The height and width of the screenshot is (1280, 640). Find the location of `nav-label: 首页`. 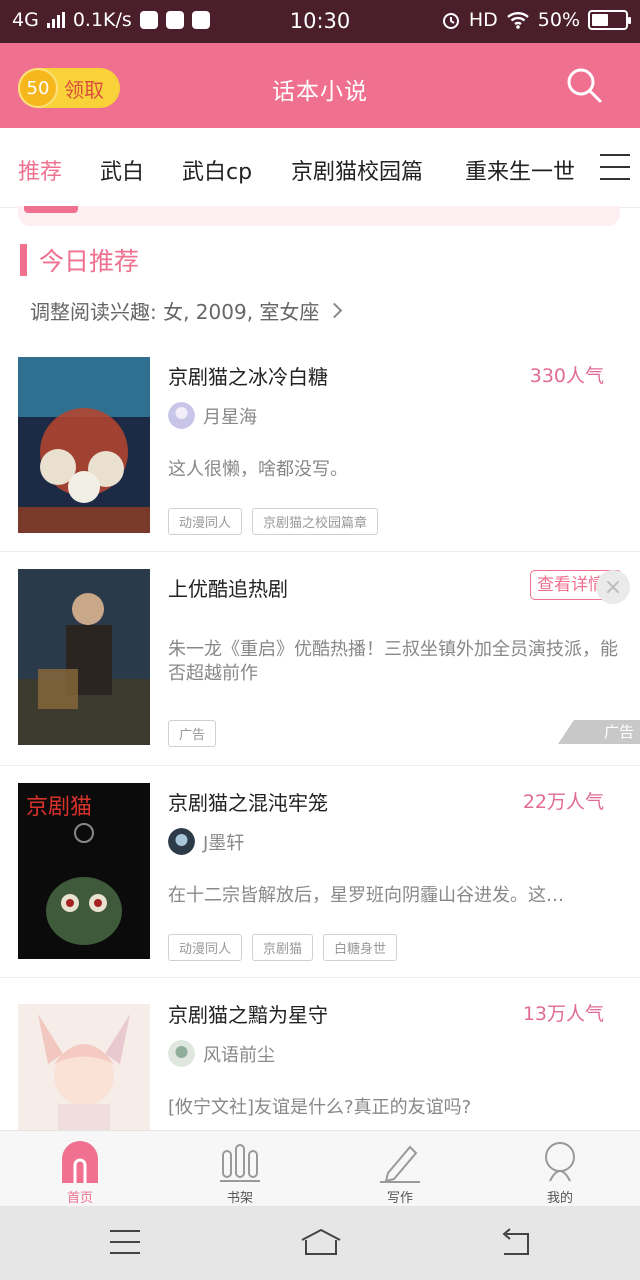

nav-label: 首页 is located at coordinates (79, 1198).